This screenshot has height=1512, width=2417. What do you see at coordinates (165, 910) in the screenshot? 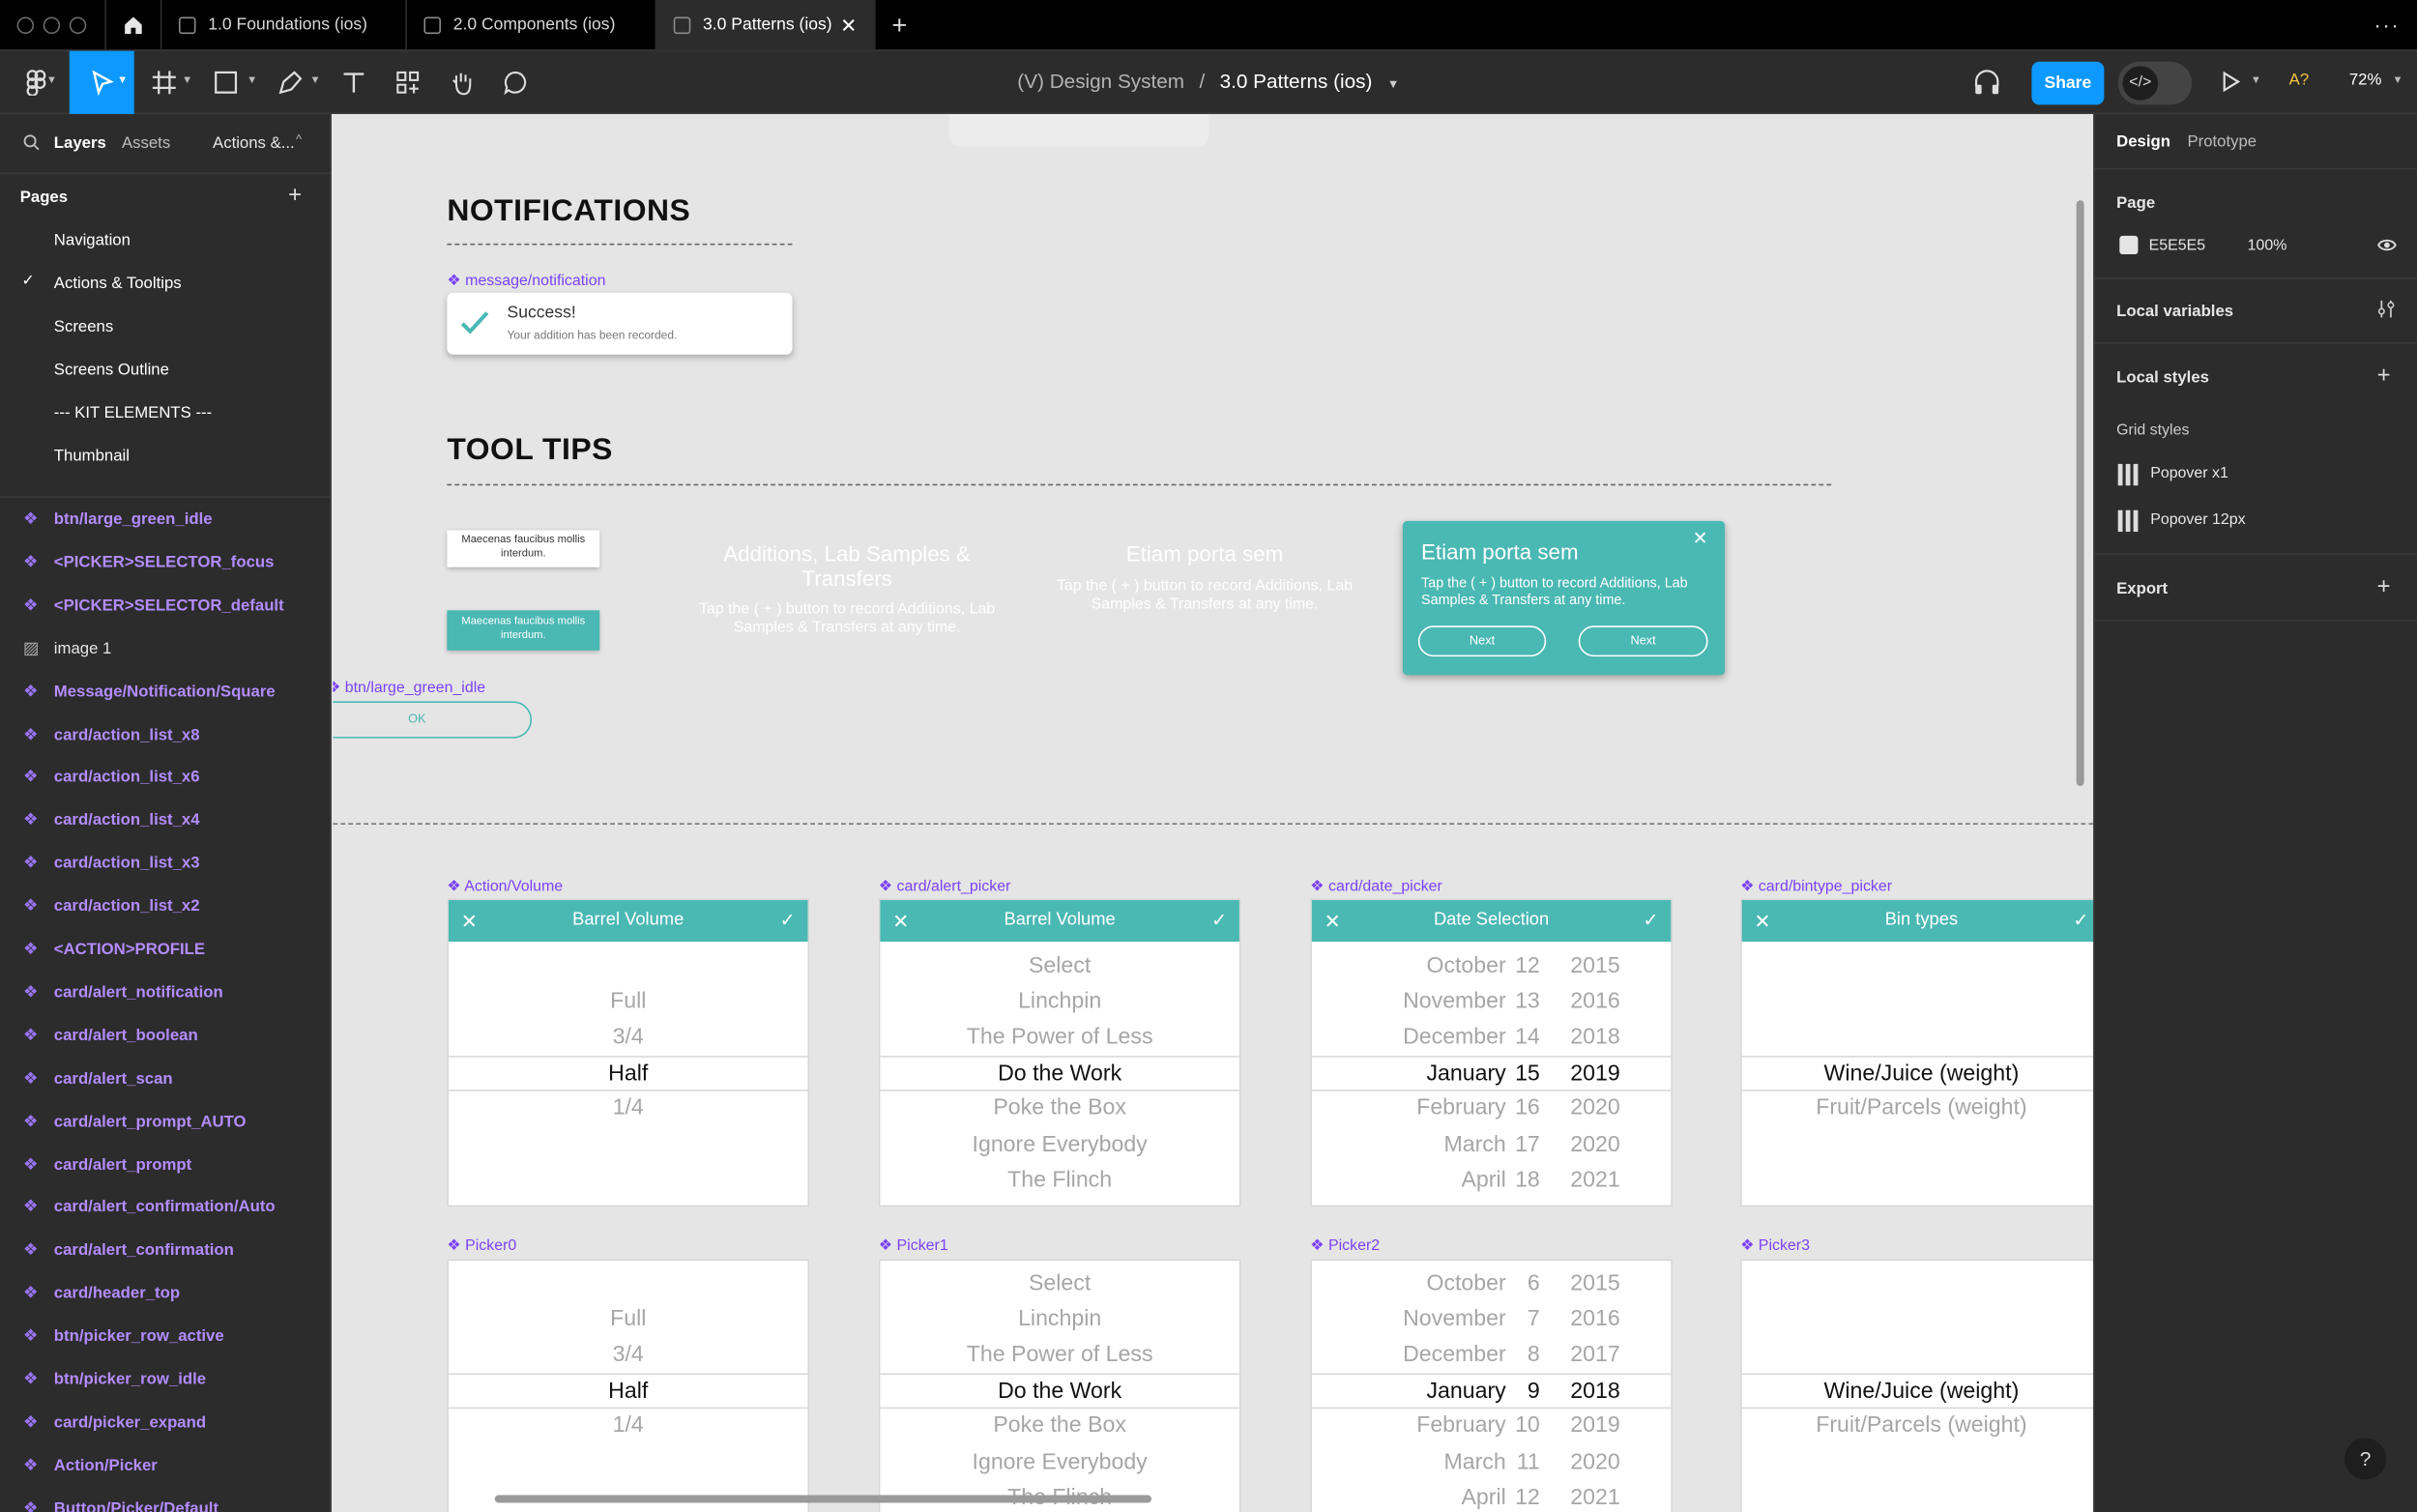
I see `layer-item: ❖ card/action_list_x2` at bounding box center [165, 910].